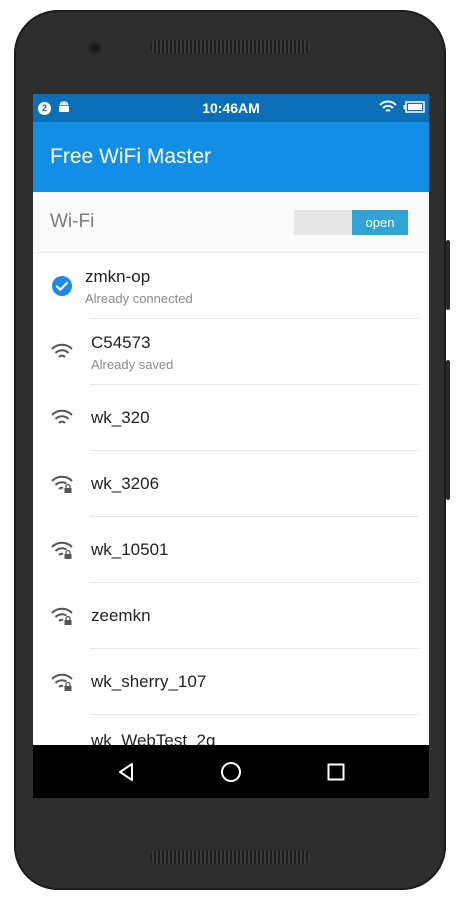 The width and height of the screenshot is (460, 900). Describe the element at coordinates (131, 156) in the screenshot. I see `app-title: Free WiFi Master` at that location.